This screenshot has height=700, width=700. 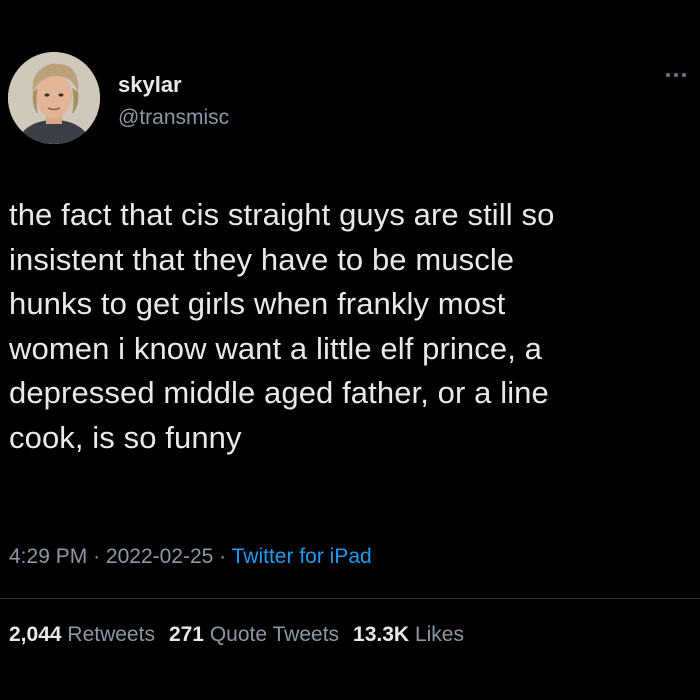 I want to click on retweets-count: 2,044, so click(x=35, y=634).